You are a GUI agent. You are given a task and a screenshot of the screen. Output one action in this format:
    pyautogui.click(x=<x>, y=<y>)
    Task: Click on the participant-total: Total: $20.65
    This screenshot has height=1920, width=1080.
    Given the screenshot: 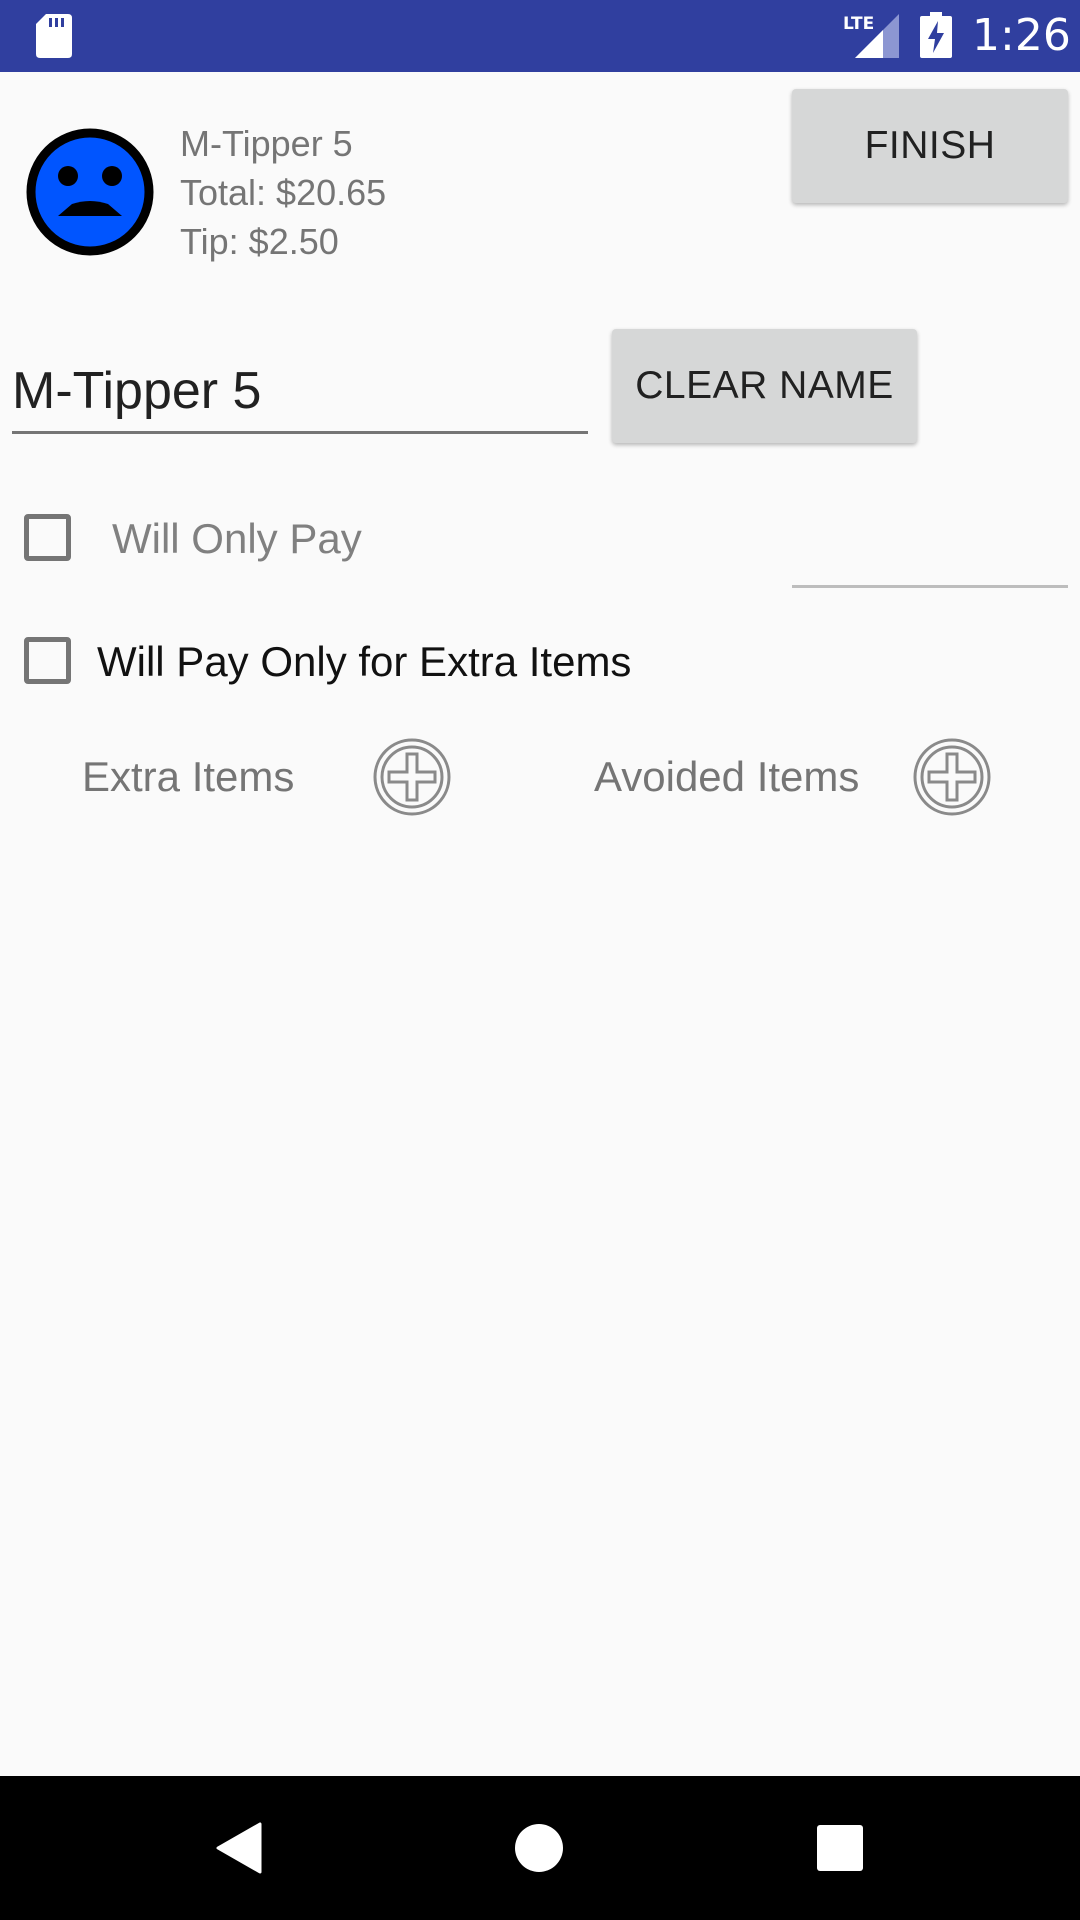 What is the action you would take?
    pyautogui.click(x=283, y=192)
    